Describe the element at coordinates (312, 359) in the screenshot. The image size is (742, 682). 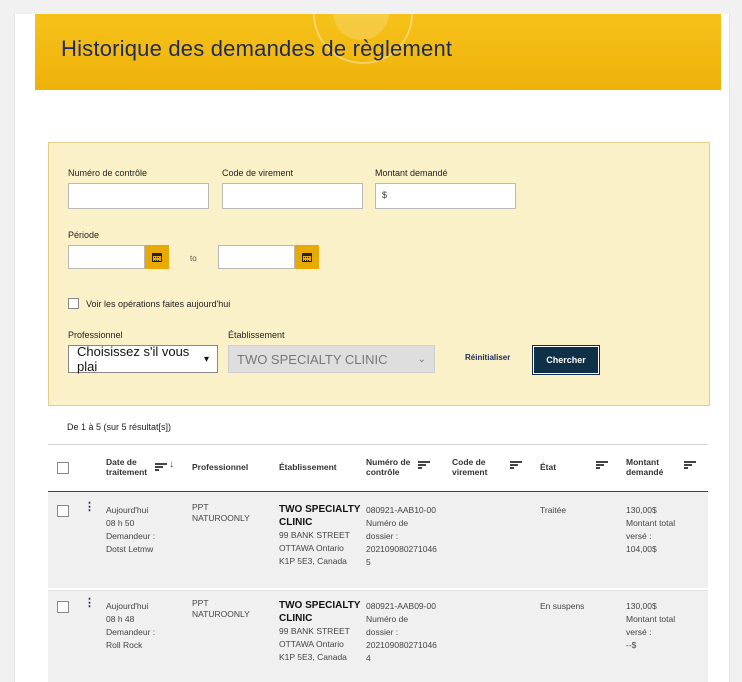
I see `establishment-select-value: TWO SPECIALTY CLINIC` at that location.